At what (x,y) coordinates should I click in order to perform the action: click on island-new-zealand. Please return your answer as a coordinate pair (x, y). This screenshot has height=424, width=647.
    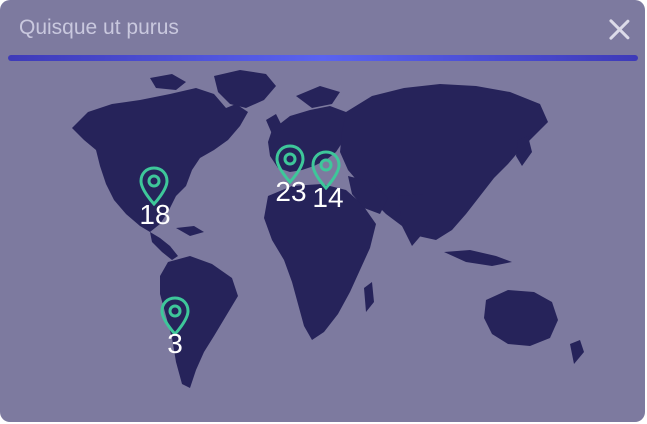
    Looking at the image, I should click on (577, 352).